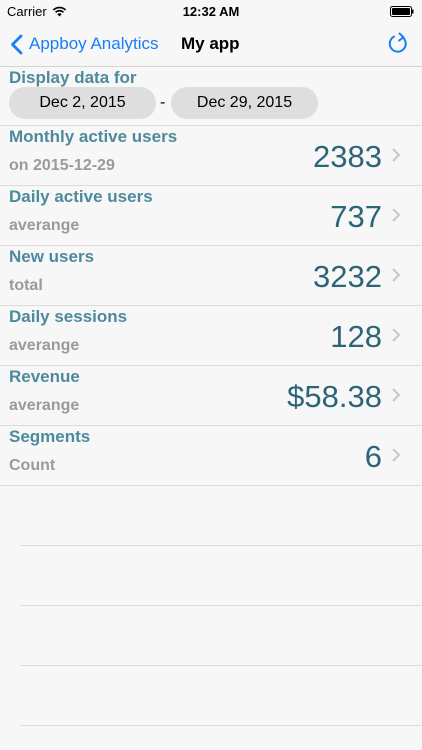 The width and height of the screenshot is (422, 750). I want to click on metric-title: New users, so click(52, 256).